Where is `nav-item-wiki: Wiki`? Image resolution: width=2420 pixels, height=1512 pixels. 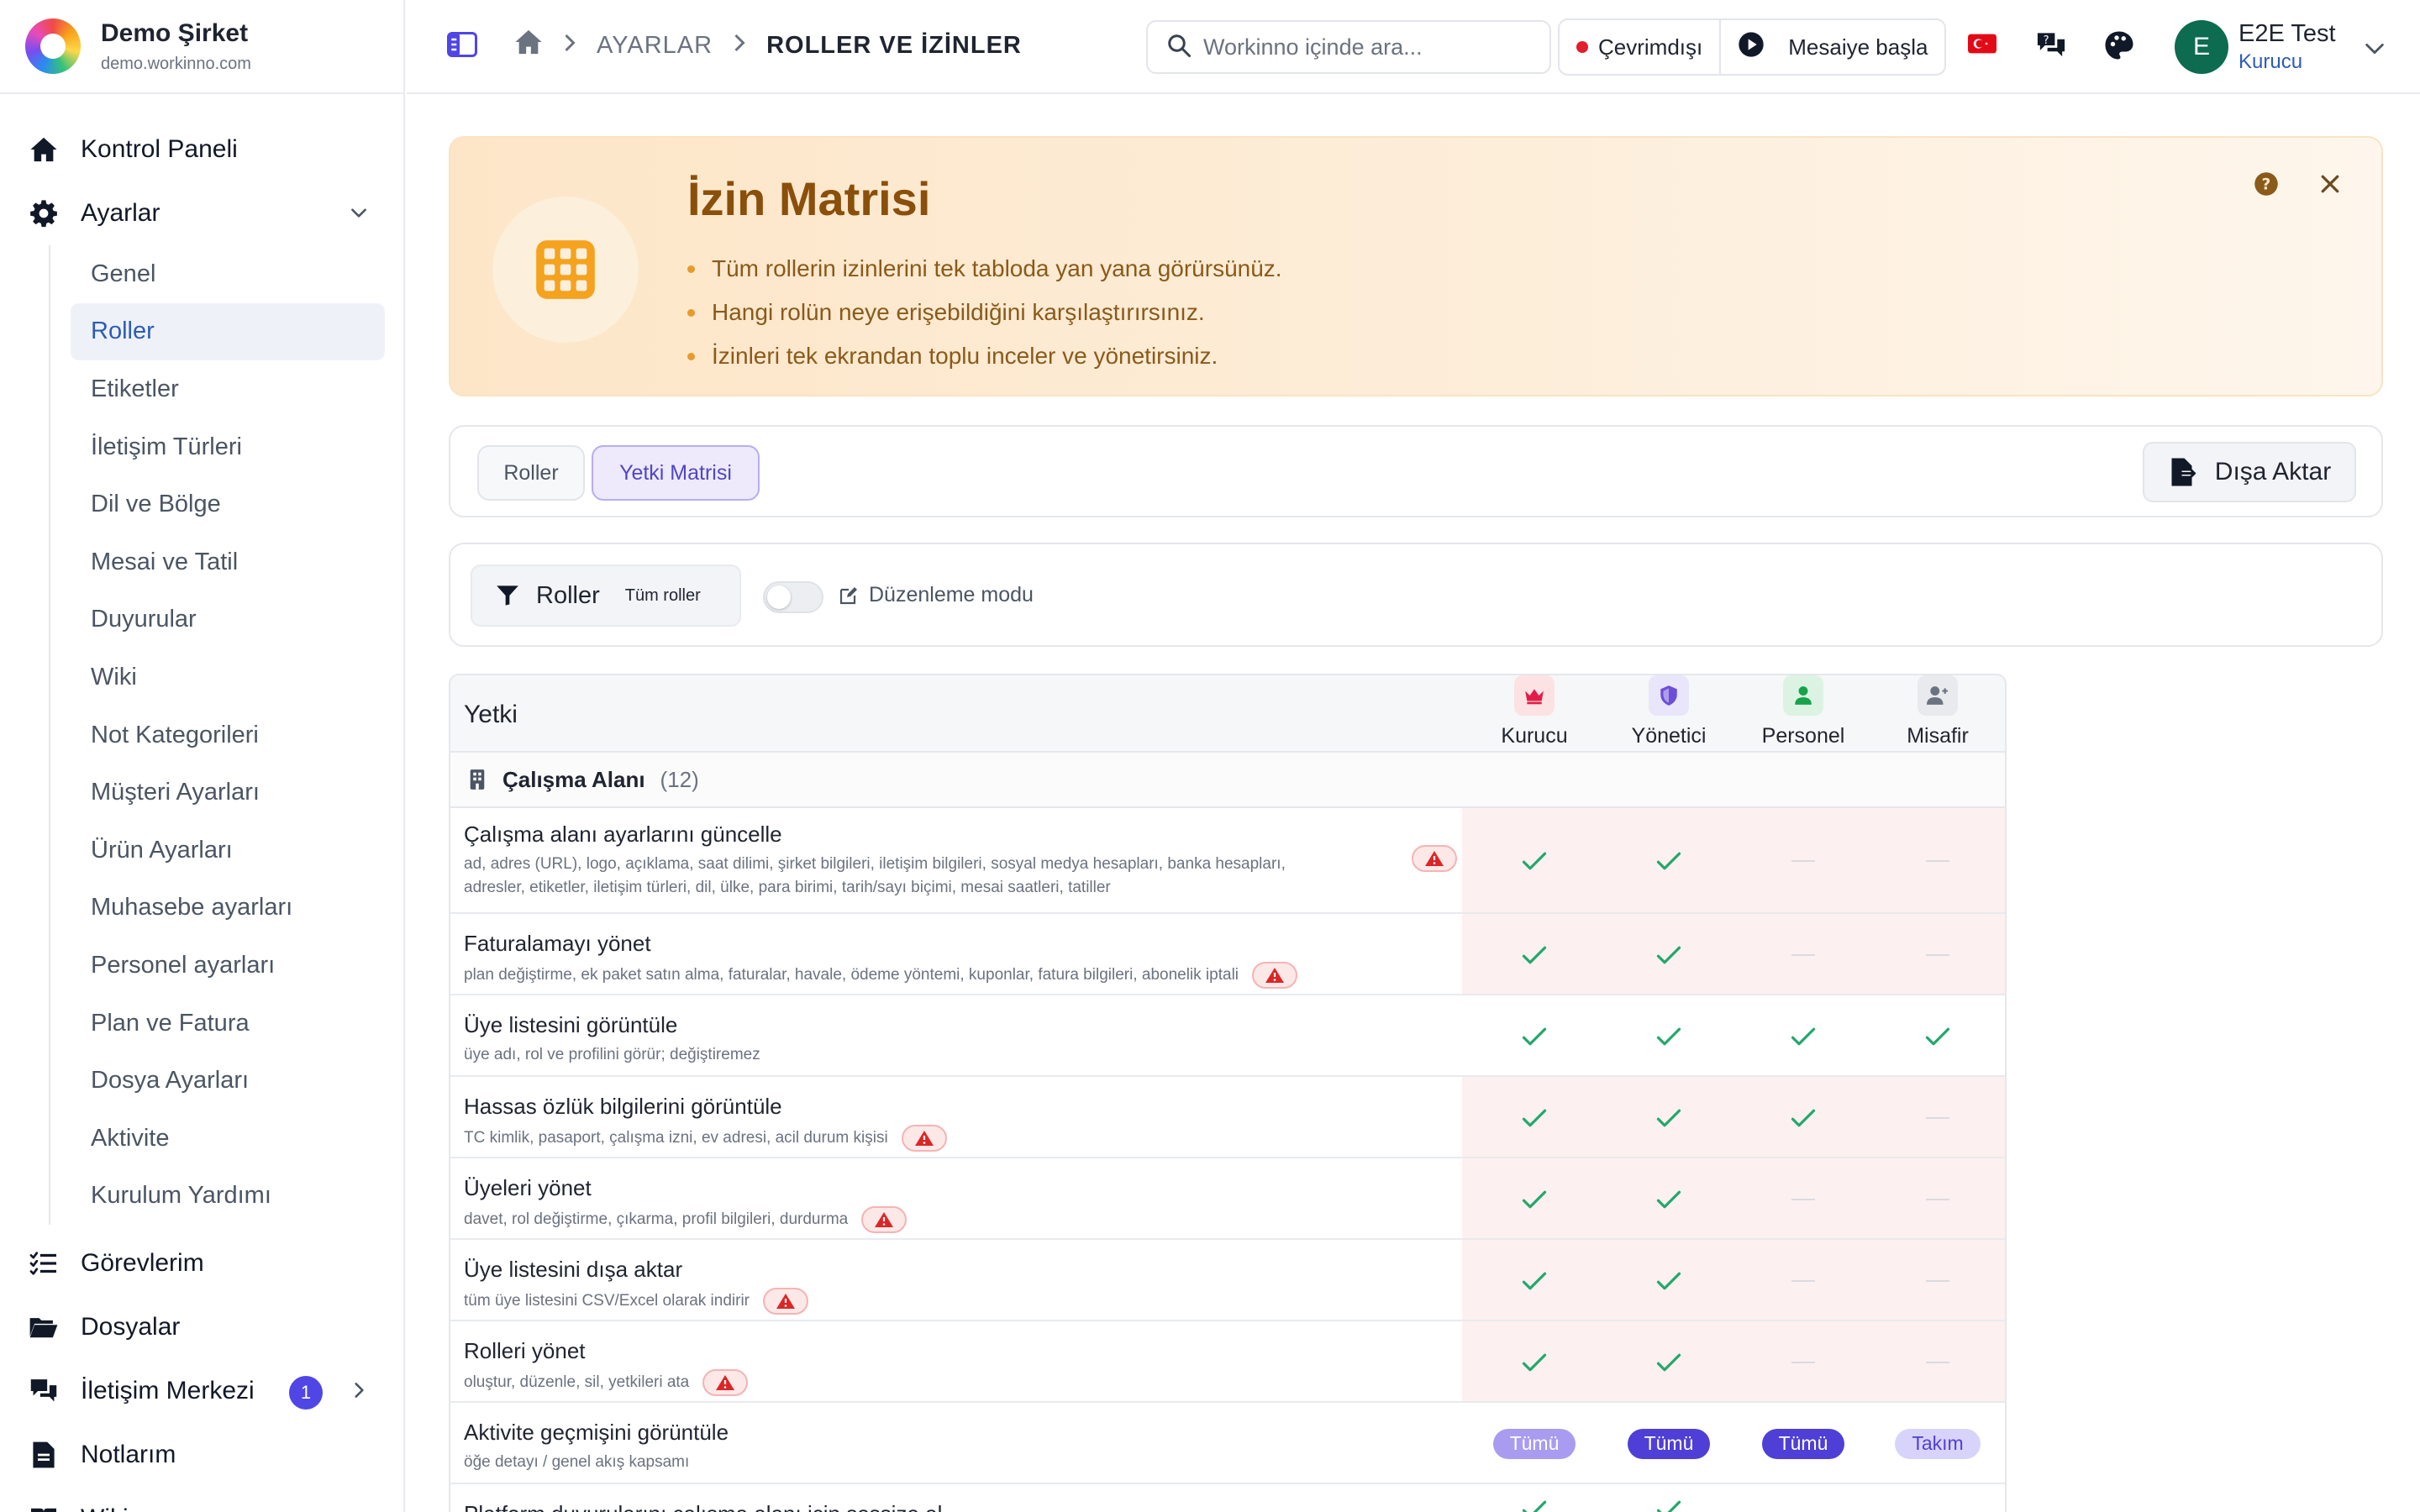
nav-item-wiki: Wiki is located at coordinates (202, 1499).